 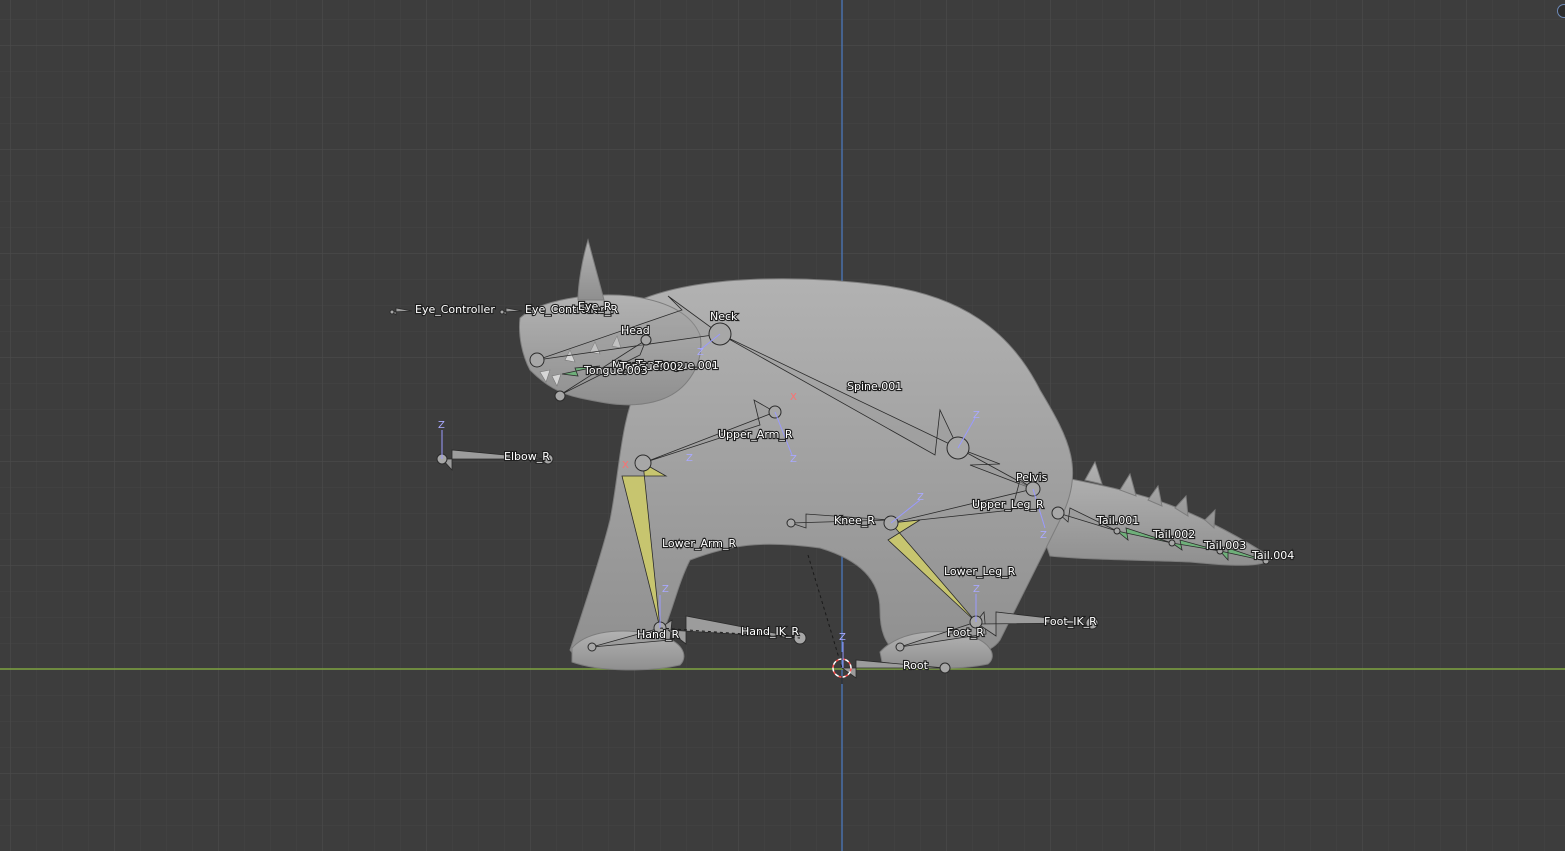 I want to click on label-upper-leg-r: Upper_Leg_R, so click(x=1008, y=504).